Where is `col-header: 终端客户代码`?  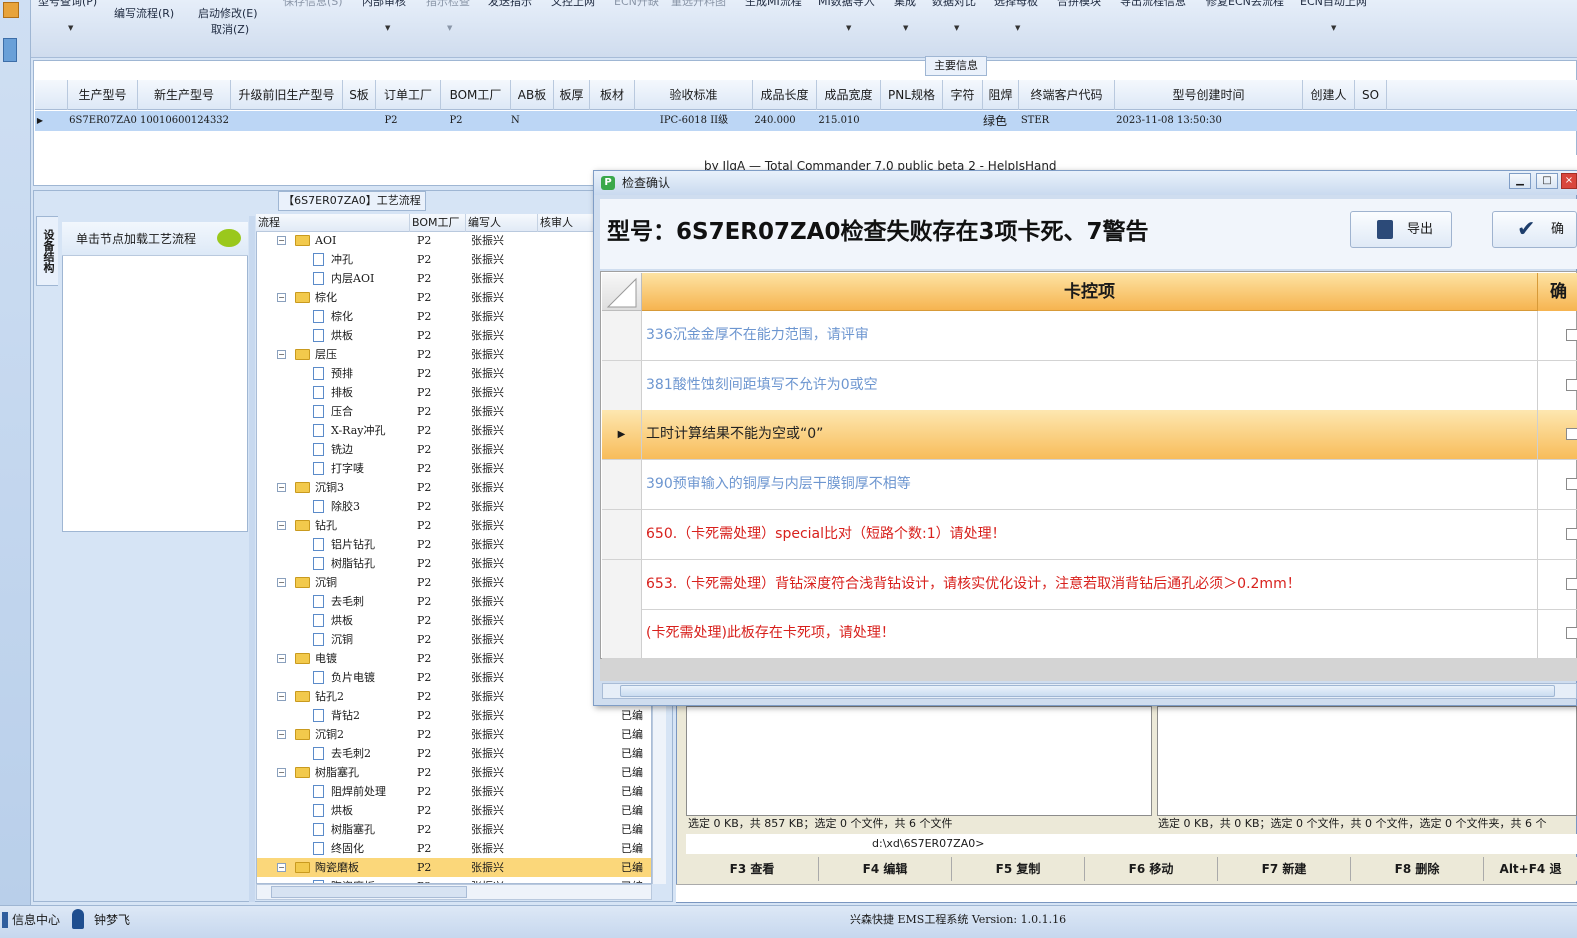 col-header: 终端客户代码 is located at coordinates (1067, 95).